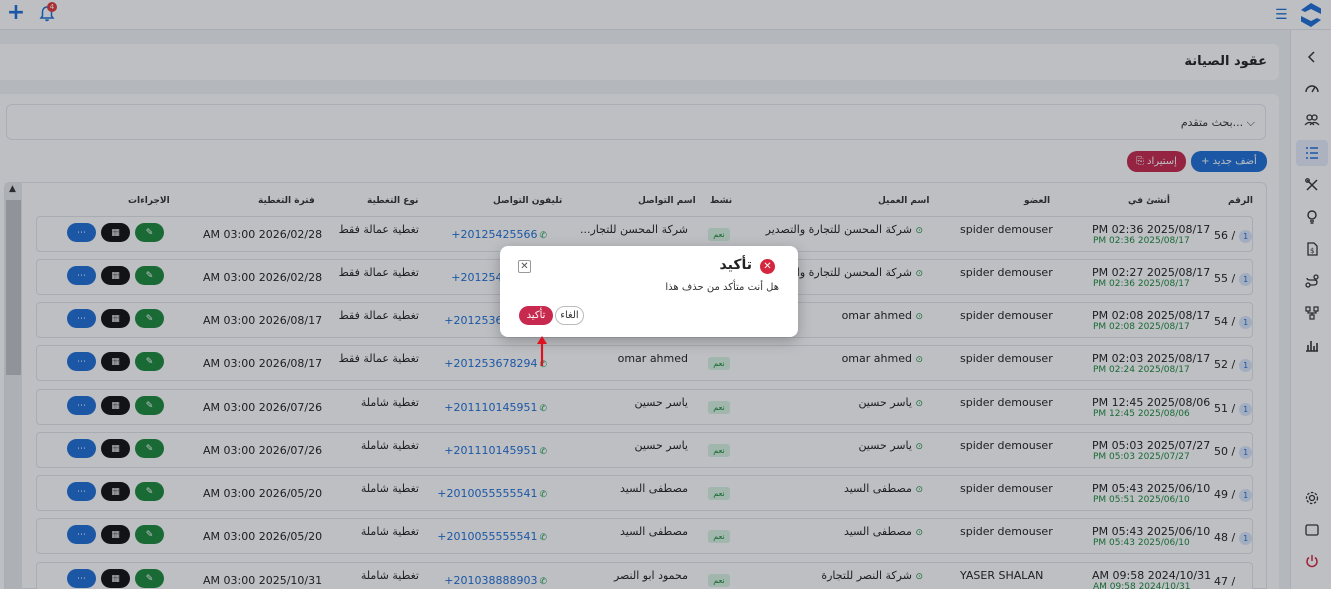 This screenshot has height=589, width=1331. What do you see at coordinates (536, 315) in the screenshot?
I see `confirm-button: تأكيد` at bounding box center [536, 315].